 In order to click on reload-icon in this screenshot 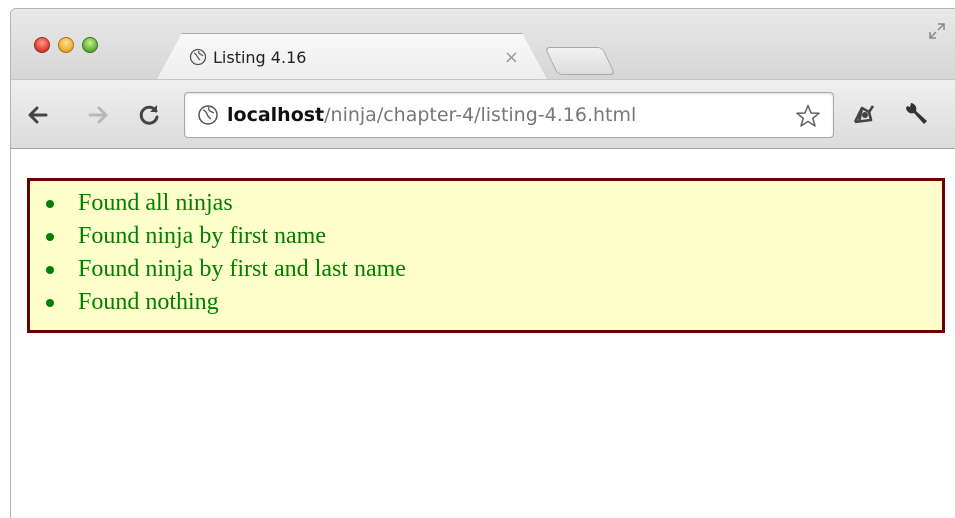, I will do `click(149, 115)`.